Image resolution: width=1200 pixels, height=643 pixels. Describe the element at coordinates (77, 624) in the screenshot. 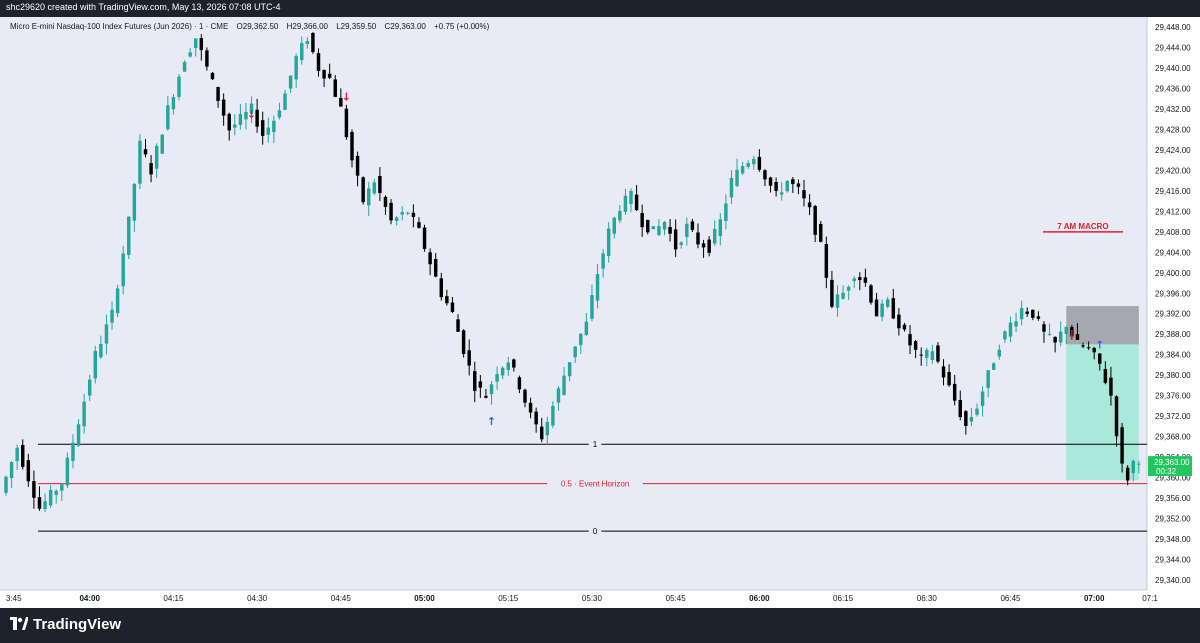

I see `tradingview-brand: TradingView` at that location.